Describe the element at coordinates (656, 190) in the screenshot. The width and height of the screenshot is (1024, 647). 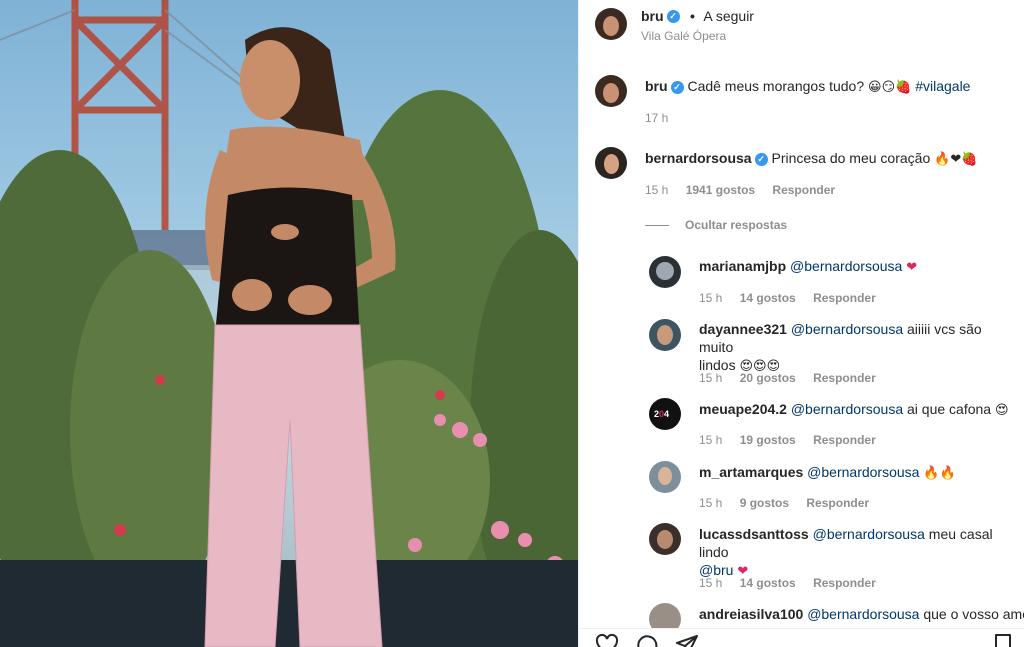
I see `comment-time: 15 h` at that location.